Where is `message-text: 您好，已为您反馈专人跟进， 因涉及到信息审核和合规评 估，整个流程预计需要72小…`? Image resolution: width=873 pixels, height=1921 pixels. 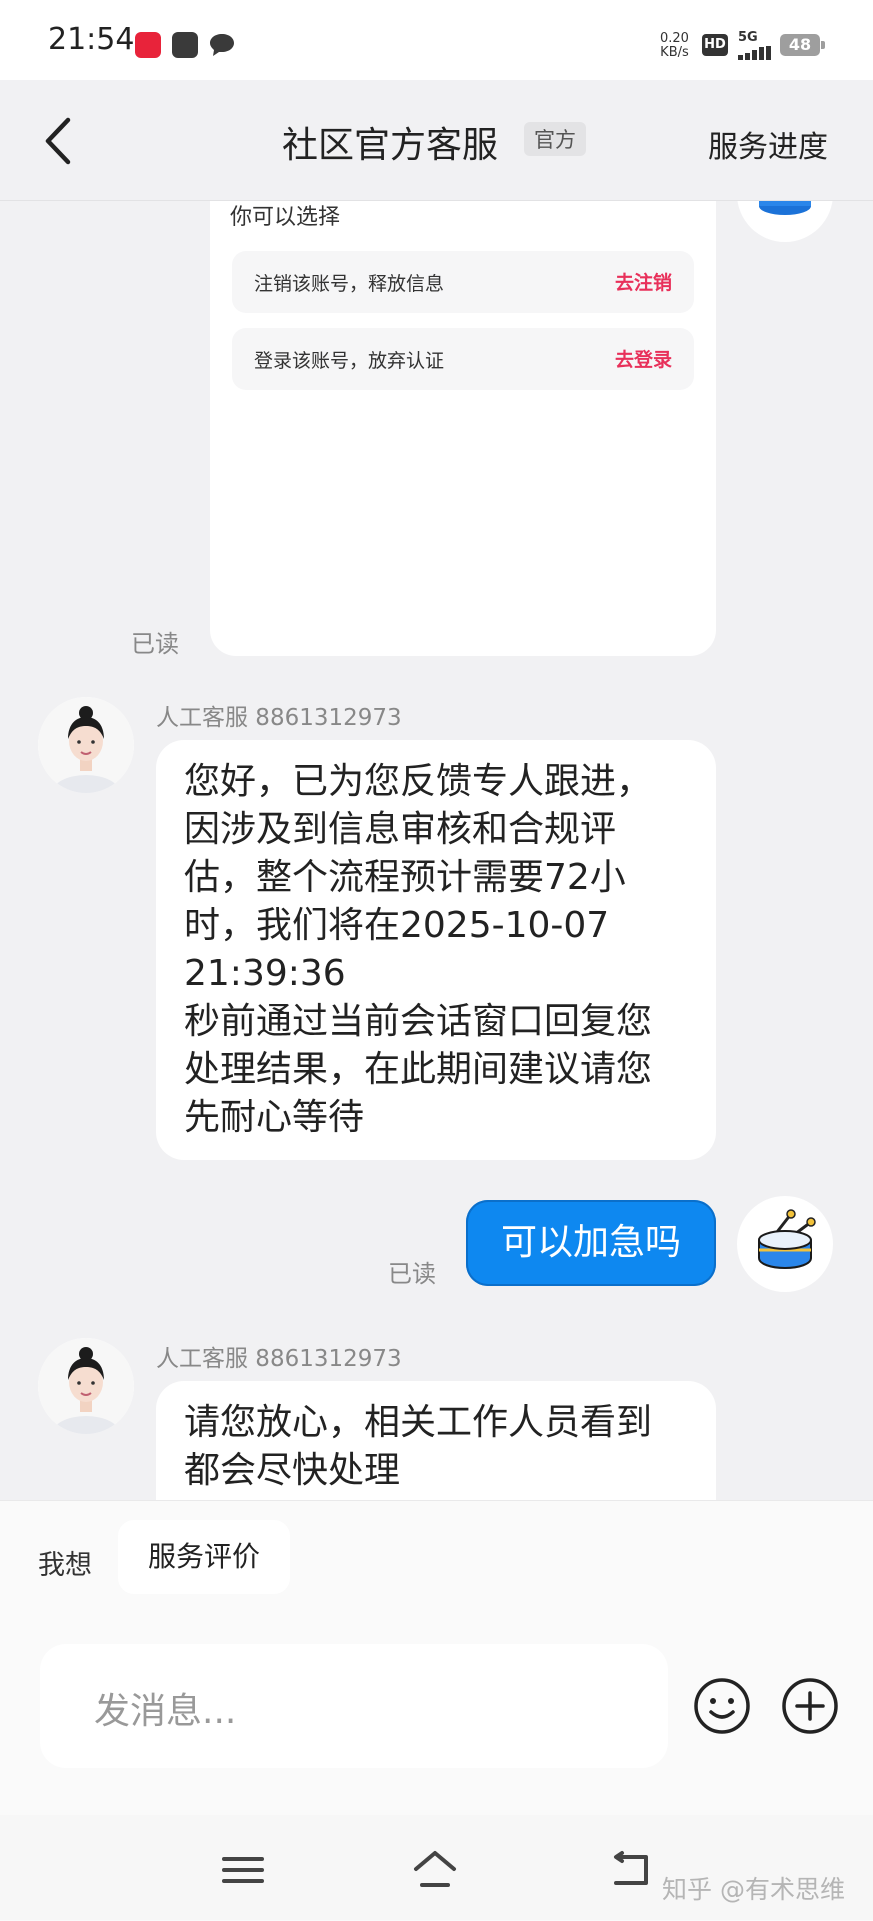 message-text: 您好，已为您反馈专人跟进， 因涉及到信息审核和合规评 估，整个流程预计需要72小… is located at coordinates (418, 949).